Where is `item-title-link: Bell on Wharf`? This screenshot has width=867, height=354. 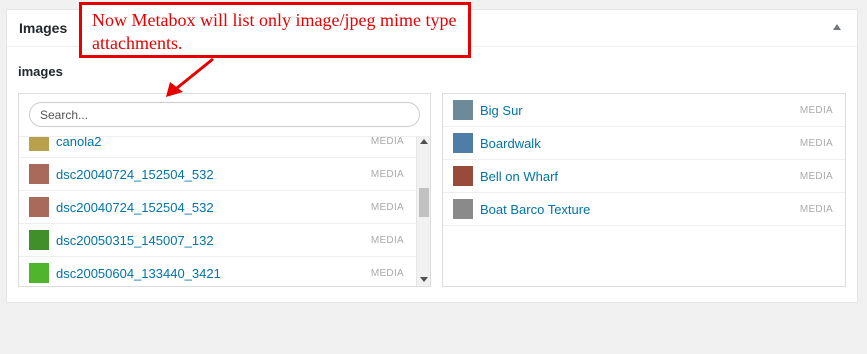 item-title-link: Bell on Wharf is located at coordinates (519, 176).